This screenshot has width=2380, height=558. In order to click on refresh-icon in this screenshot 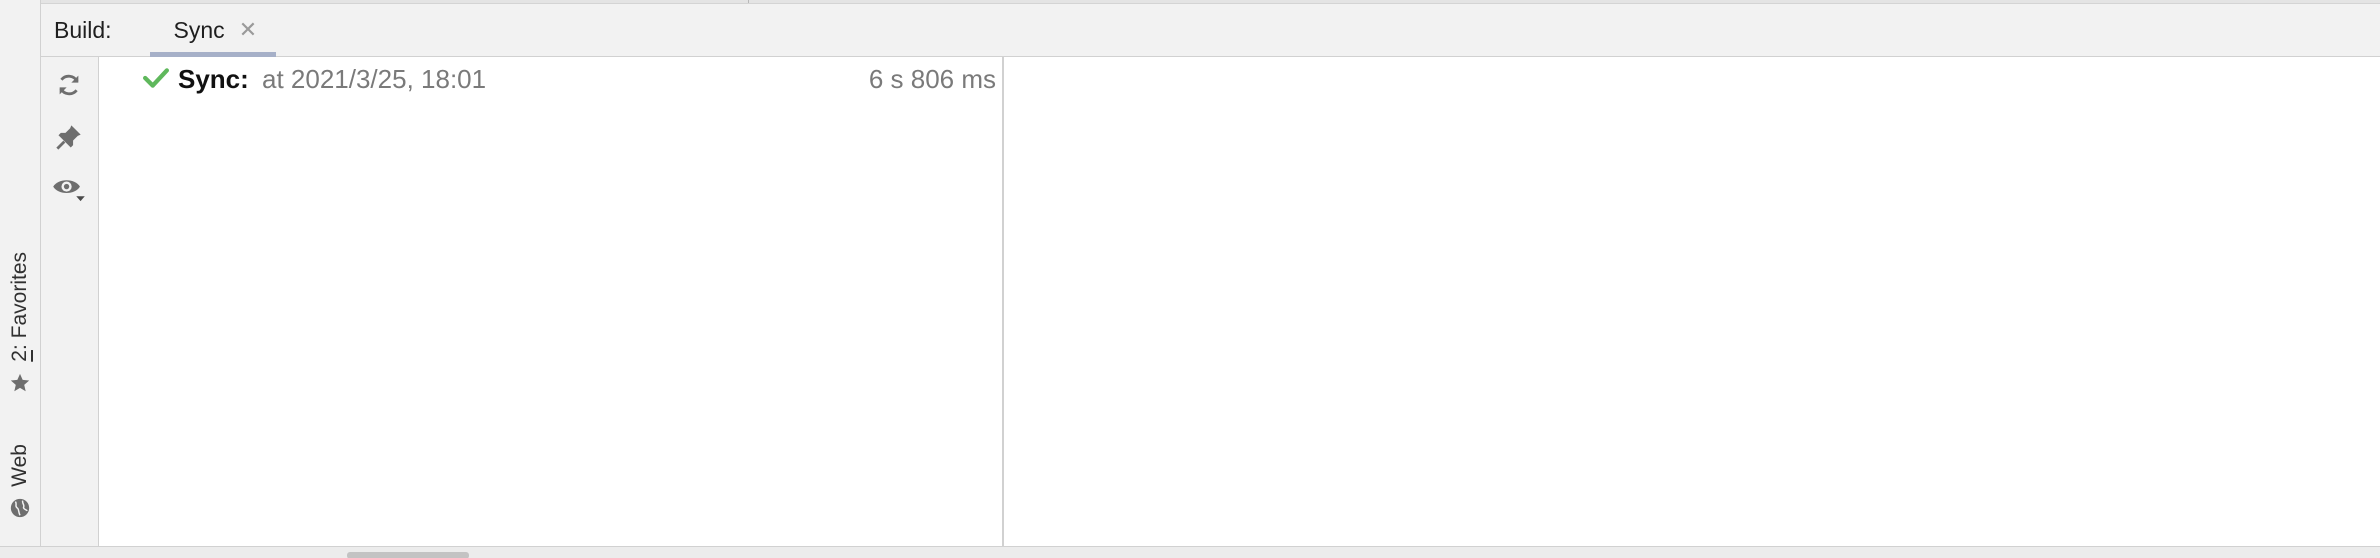, I will do `click(69, 87)`.